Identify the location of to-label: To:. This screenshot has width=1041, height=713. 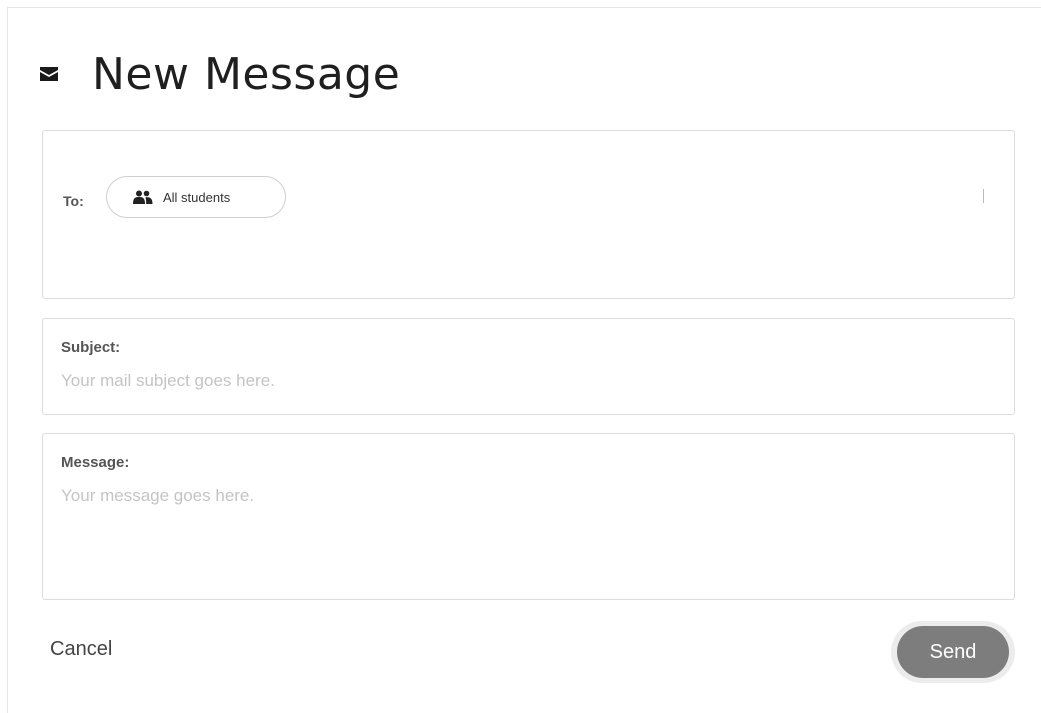
(73, 201).